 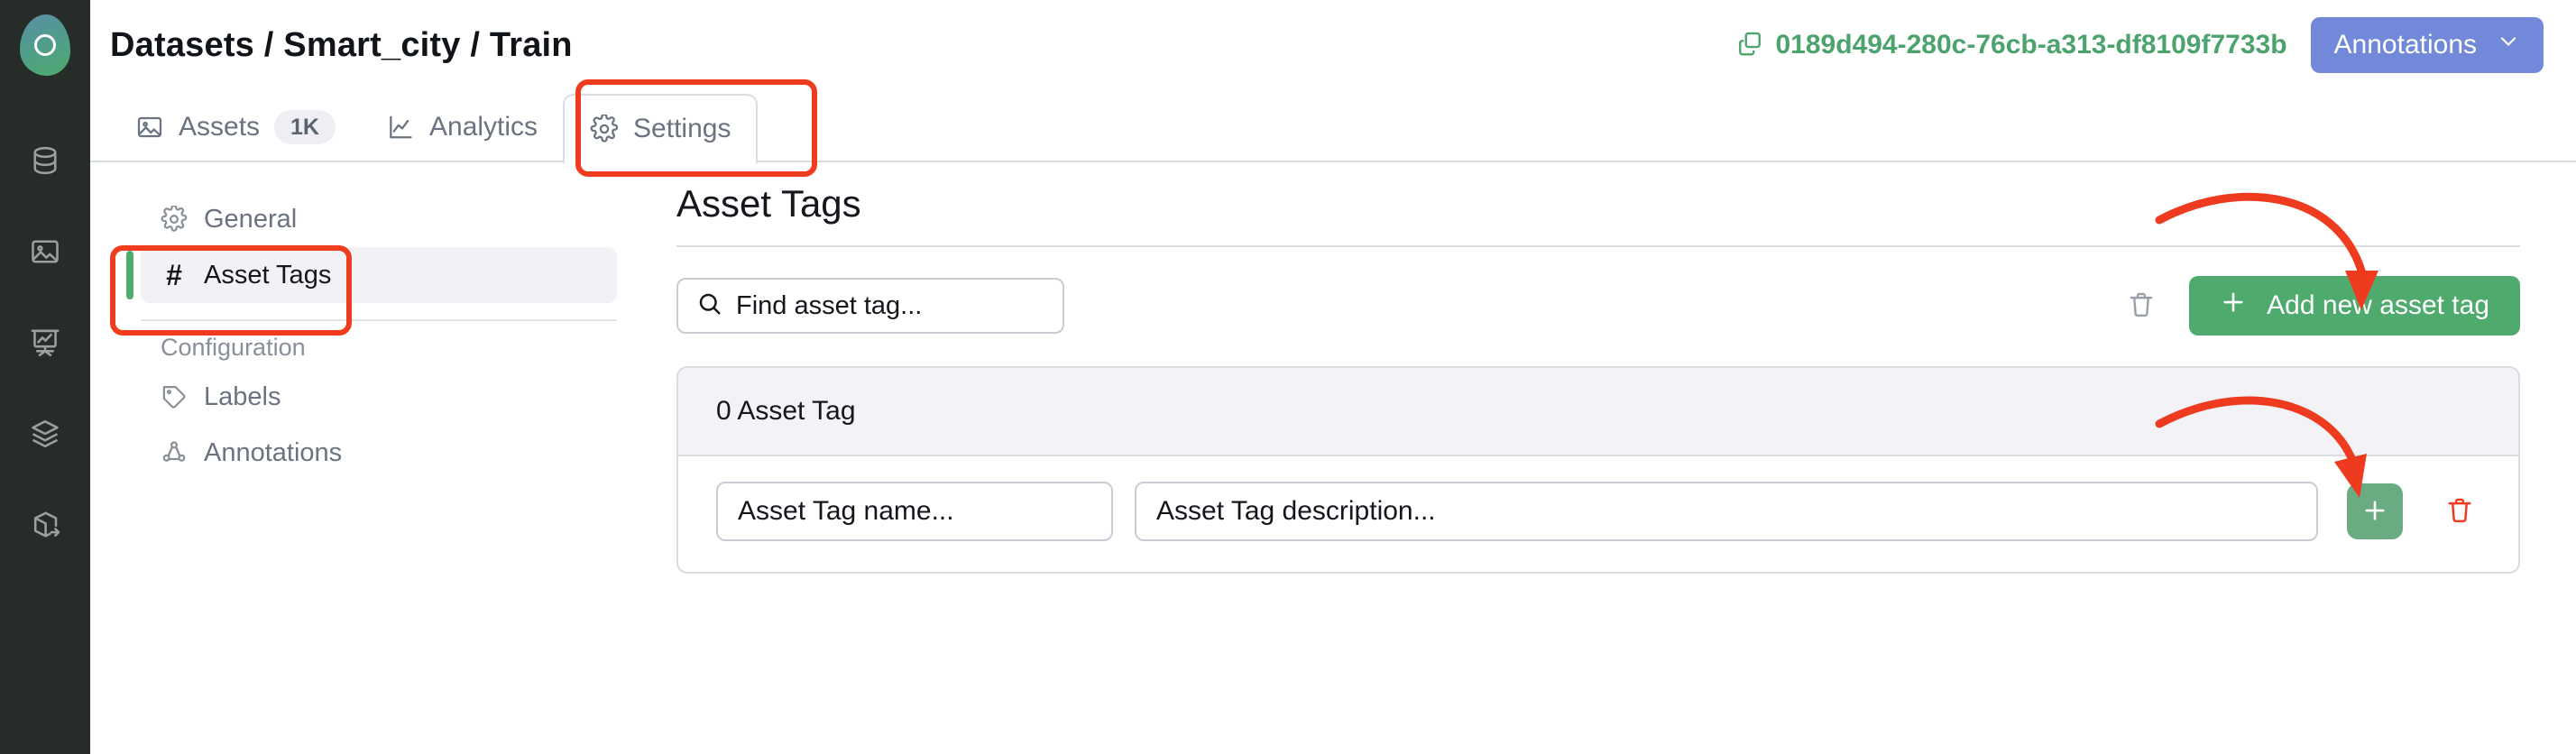 What do you see at coordinates (710, 306) in the screenshot?
I see `search-icon` at bounding box center [710, 306].